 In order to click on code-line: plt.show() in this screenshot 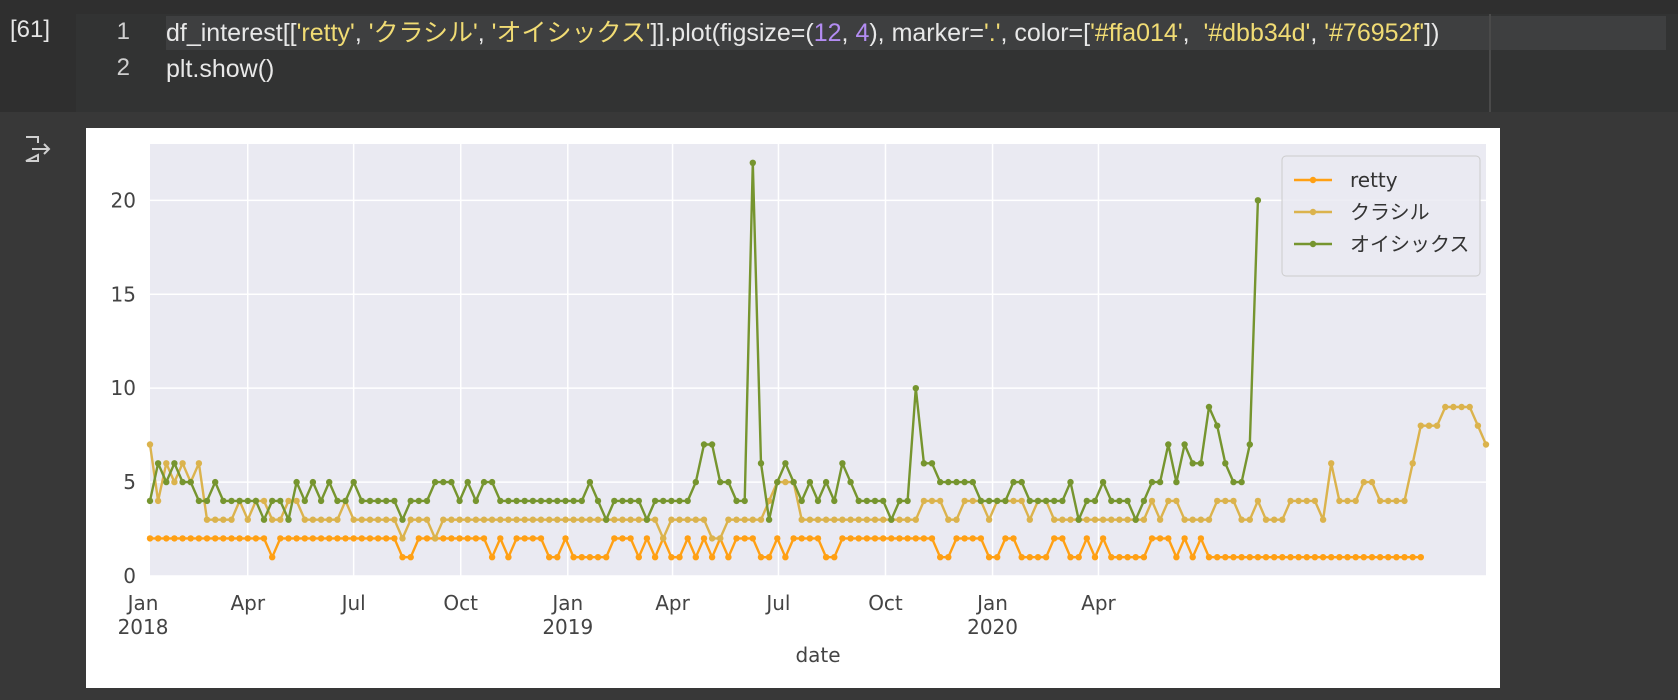, I will do `click(220, 69)`.